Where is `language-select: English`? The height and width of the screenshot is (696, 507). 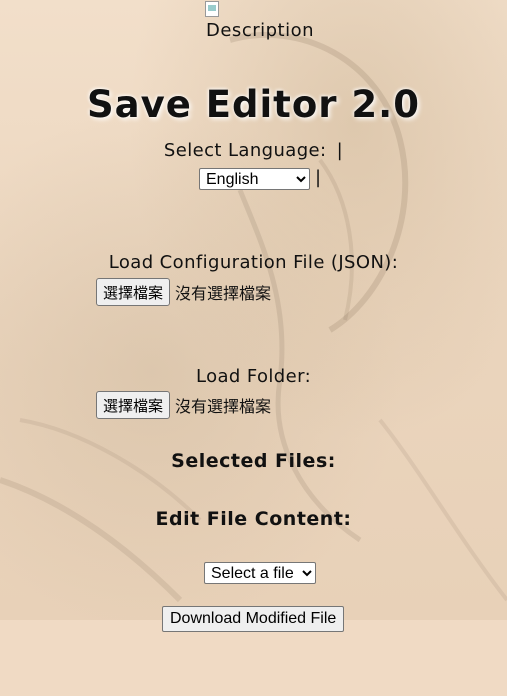 language-select: English is located at coordinates (254, 179).